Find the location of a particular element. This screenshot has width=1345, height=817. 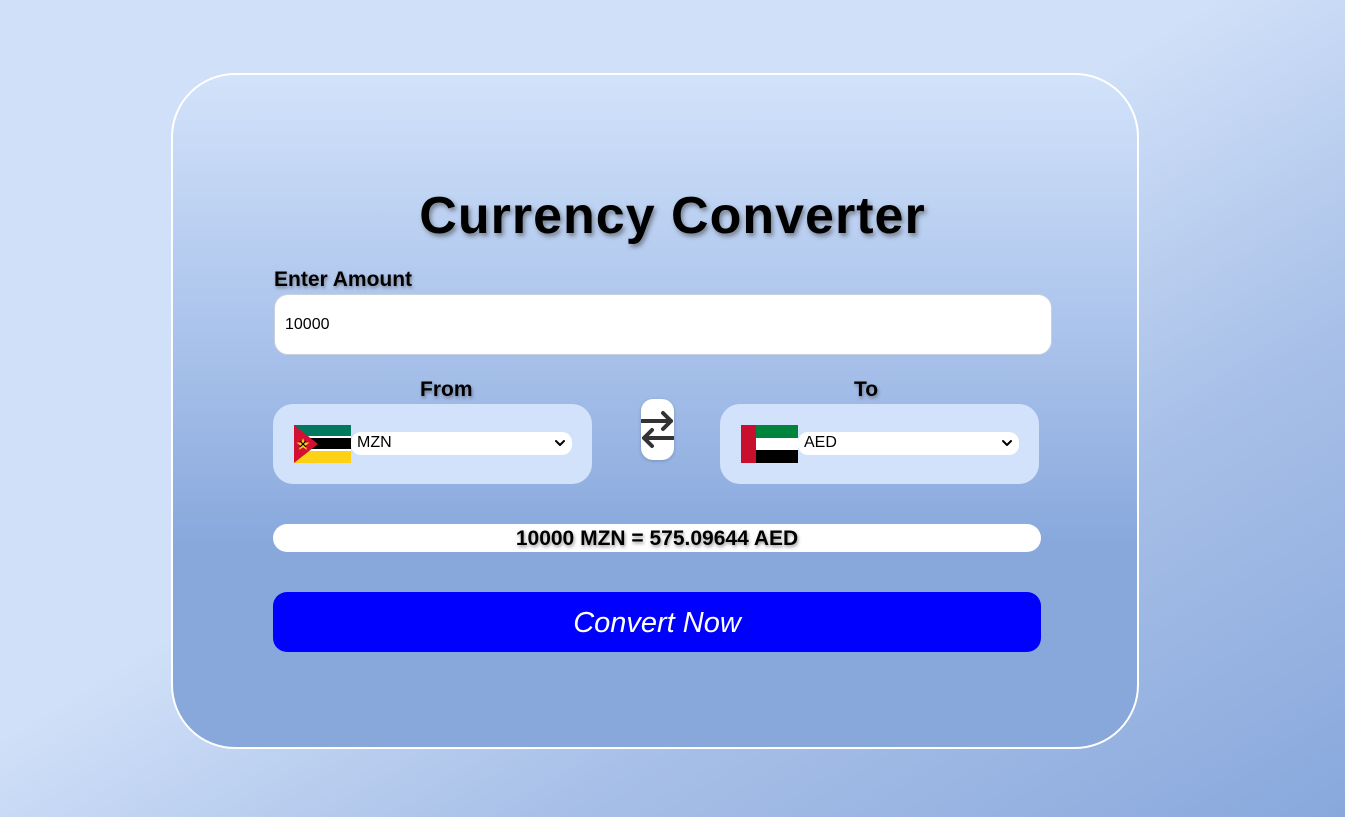

swap-button is located at coordinates (657, 429).